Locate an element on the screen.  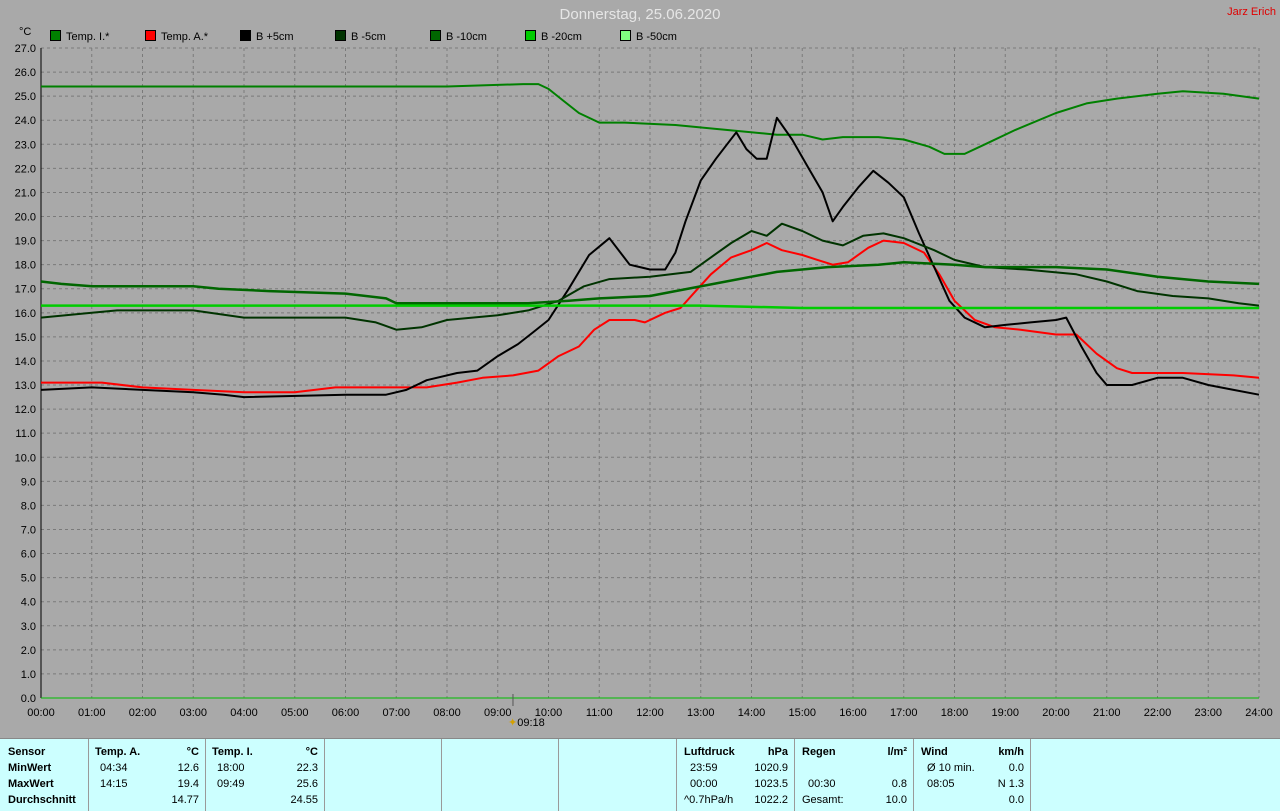
legend-label: B -10cm is located at coordinates (466, 37).